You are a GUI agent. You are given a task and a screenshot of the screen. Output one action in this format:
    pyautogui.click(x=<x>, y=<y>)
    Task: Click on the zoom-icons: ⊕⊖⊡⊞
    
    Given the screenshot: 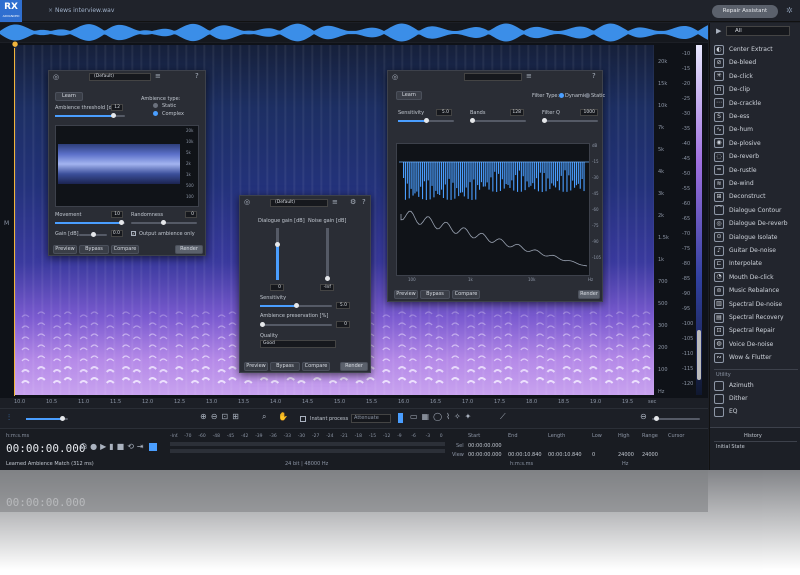 What is the action you would take?
    pyautogui.click(x=221, y=416)
    